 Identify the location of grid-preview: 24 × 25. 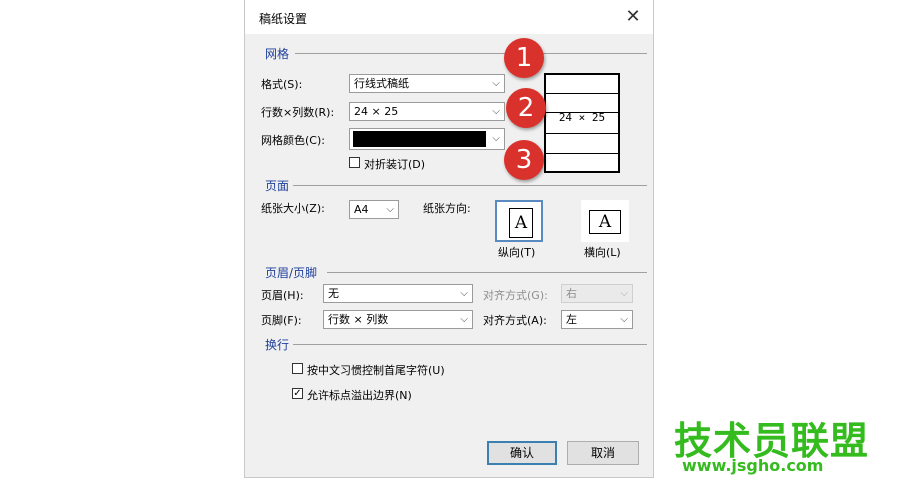
(582, 123).